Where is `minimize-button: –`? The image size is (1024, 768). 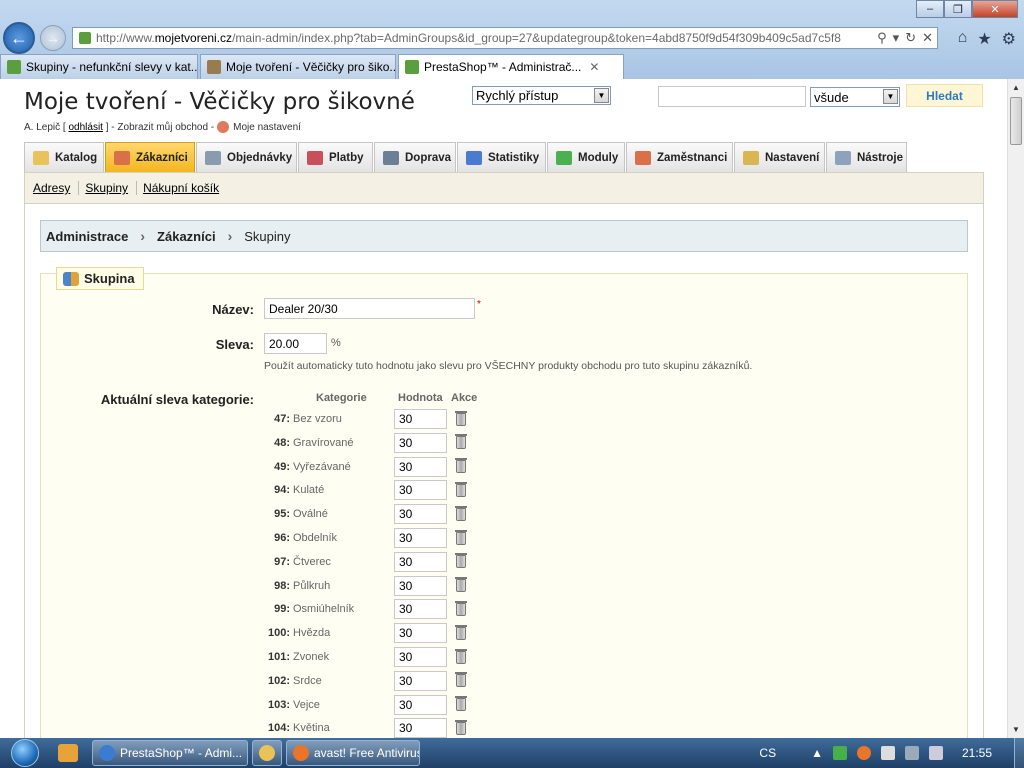 minimize-button: – is located at coordinates (930, 9).